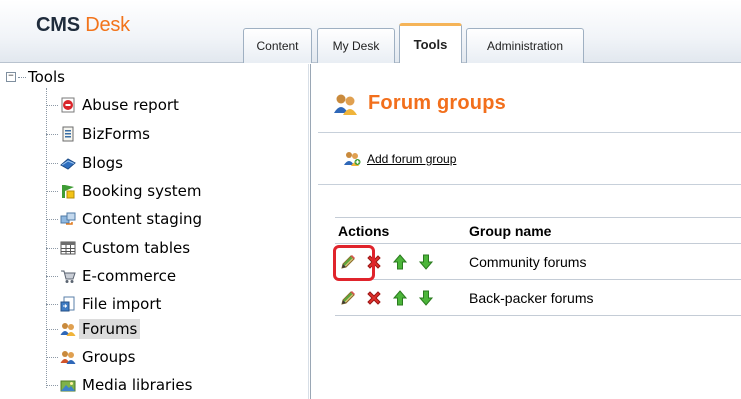  I want to click on tree-item-label: Groups, so click(109, 357).